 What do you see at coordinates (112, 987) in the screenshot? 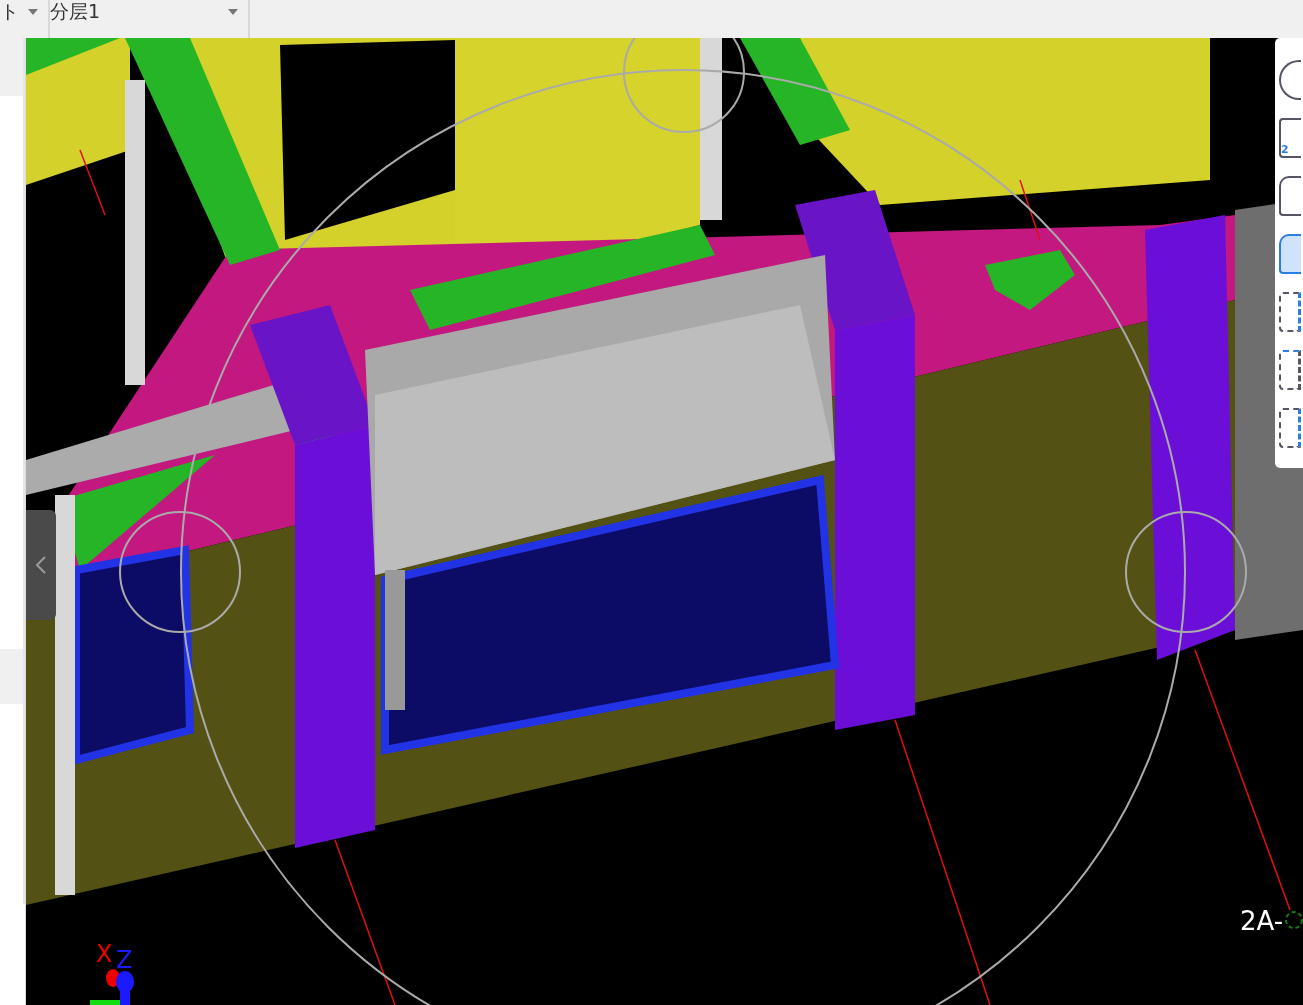
I see `axis-gizmo-icon` at bounding box center [112, 987].